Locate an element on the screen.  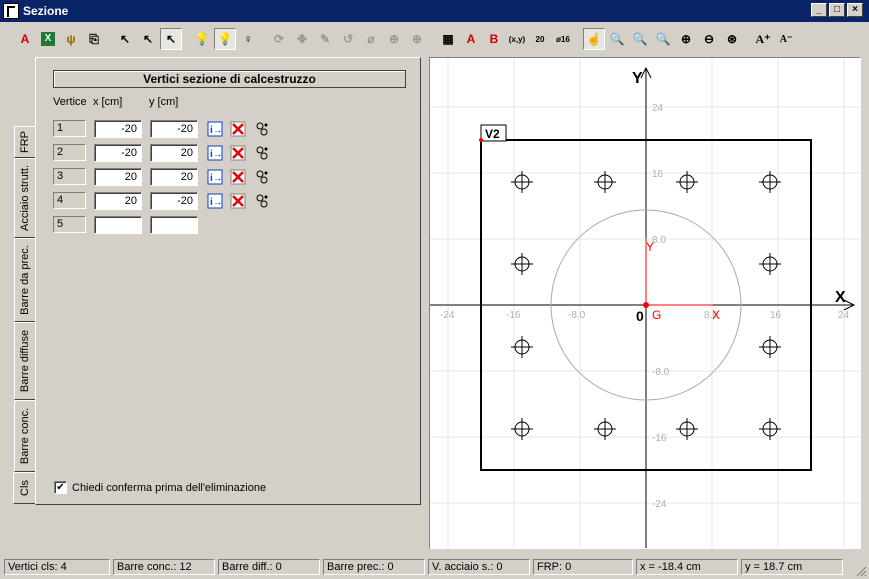
vertex-id: 2 is located at coordinates (69, 152).